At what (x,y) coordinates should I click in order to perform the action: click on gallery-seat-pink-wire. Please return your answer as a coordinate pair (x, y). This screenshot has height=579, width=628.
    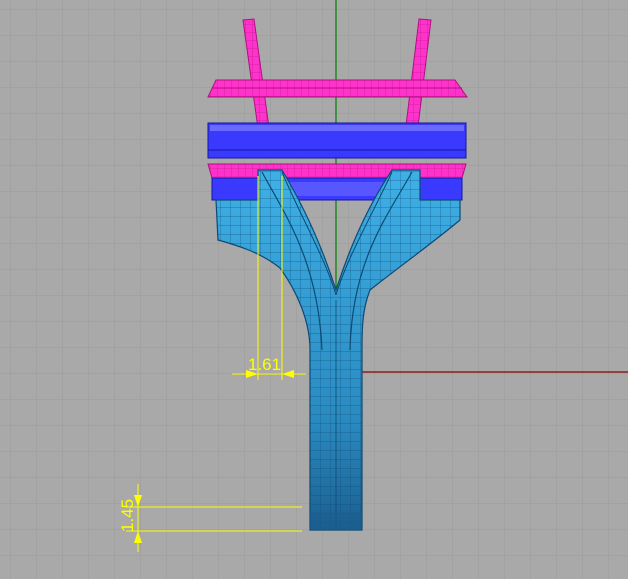
    Looking at the image, I should click on (337, 171).